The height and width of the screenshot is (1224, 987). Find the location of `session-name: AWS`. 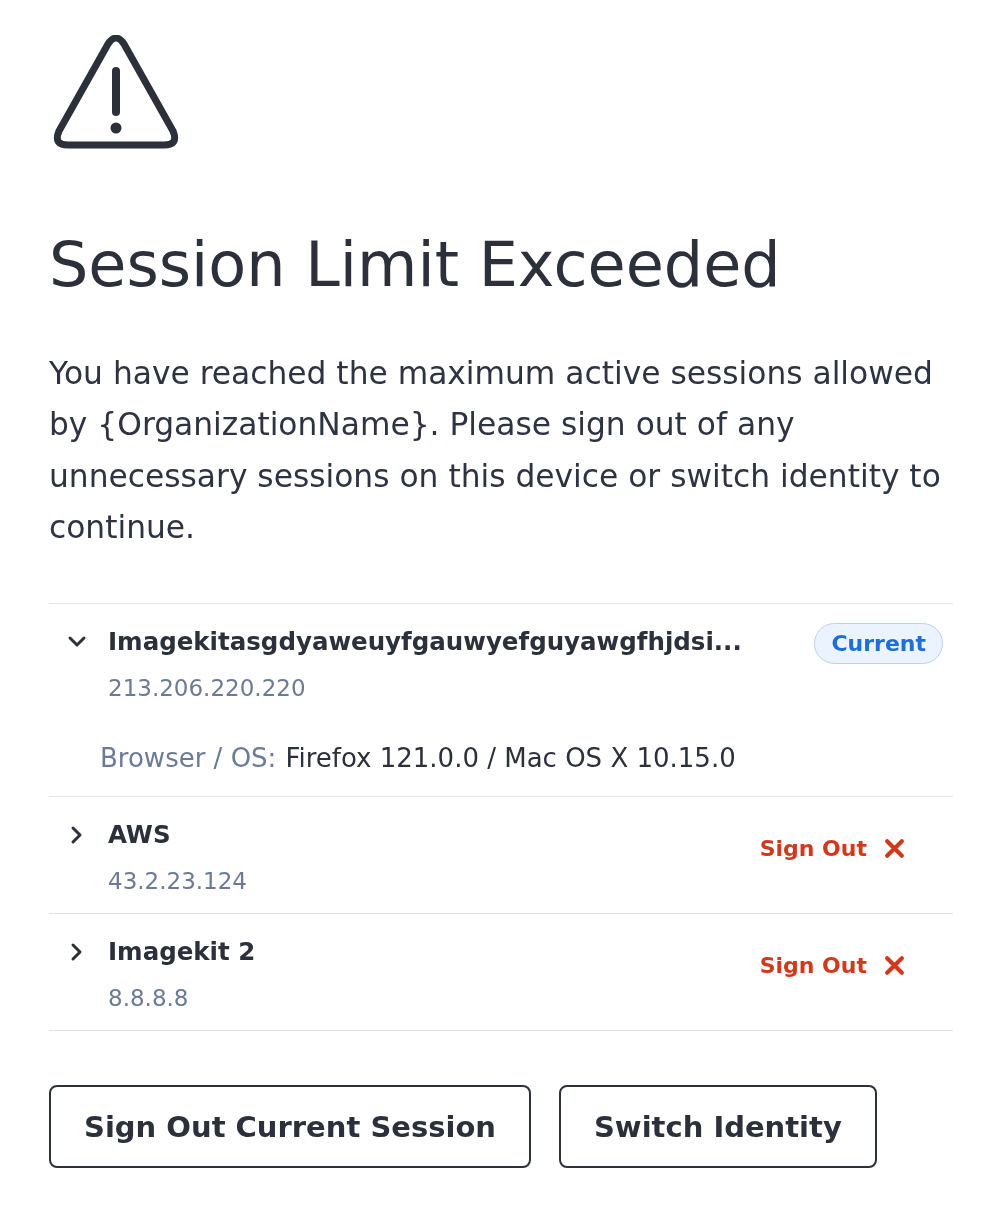

session-name: AWS is located at coordinates (140, 835).